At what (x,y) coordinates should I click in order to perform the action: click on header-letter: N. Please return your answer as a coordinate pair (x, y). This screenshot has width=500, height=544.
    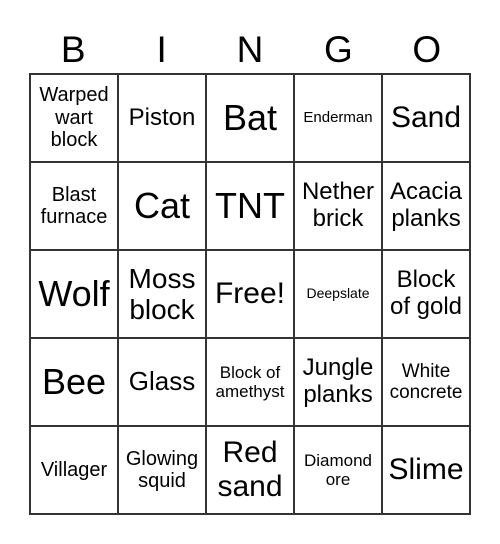
    Looking at the image, I should click on (250, 49).